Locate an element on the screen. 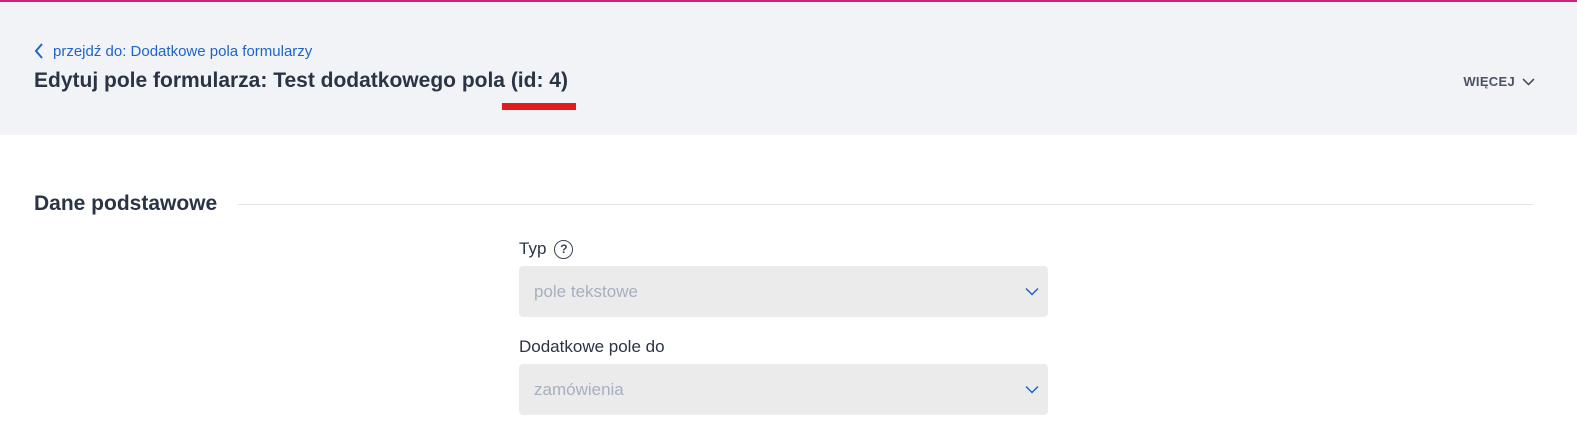 The width and height of the screenshot is (1577, 428). type-select-value: pole tekstowe is located at coordinates (586, 291).